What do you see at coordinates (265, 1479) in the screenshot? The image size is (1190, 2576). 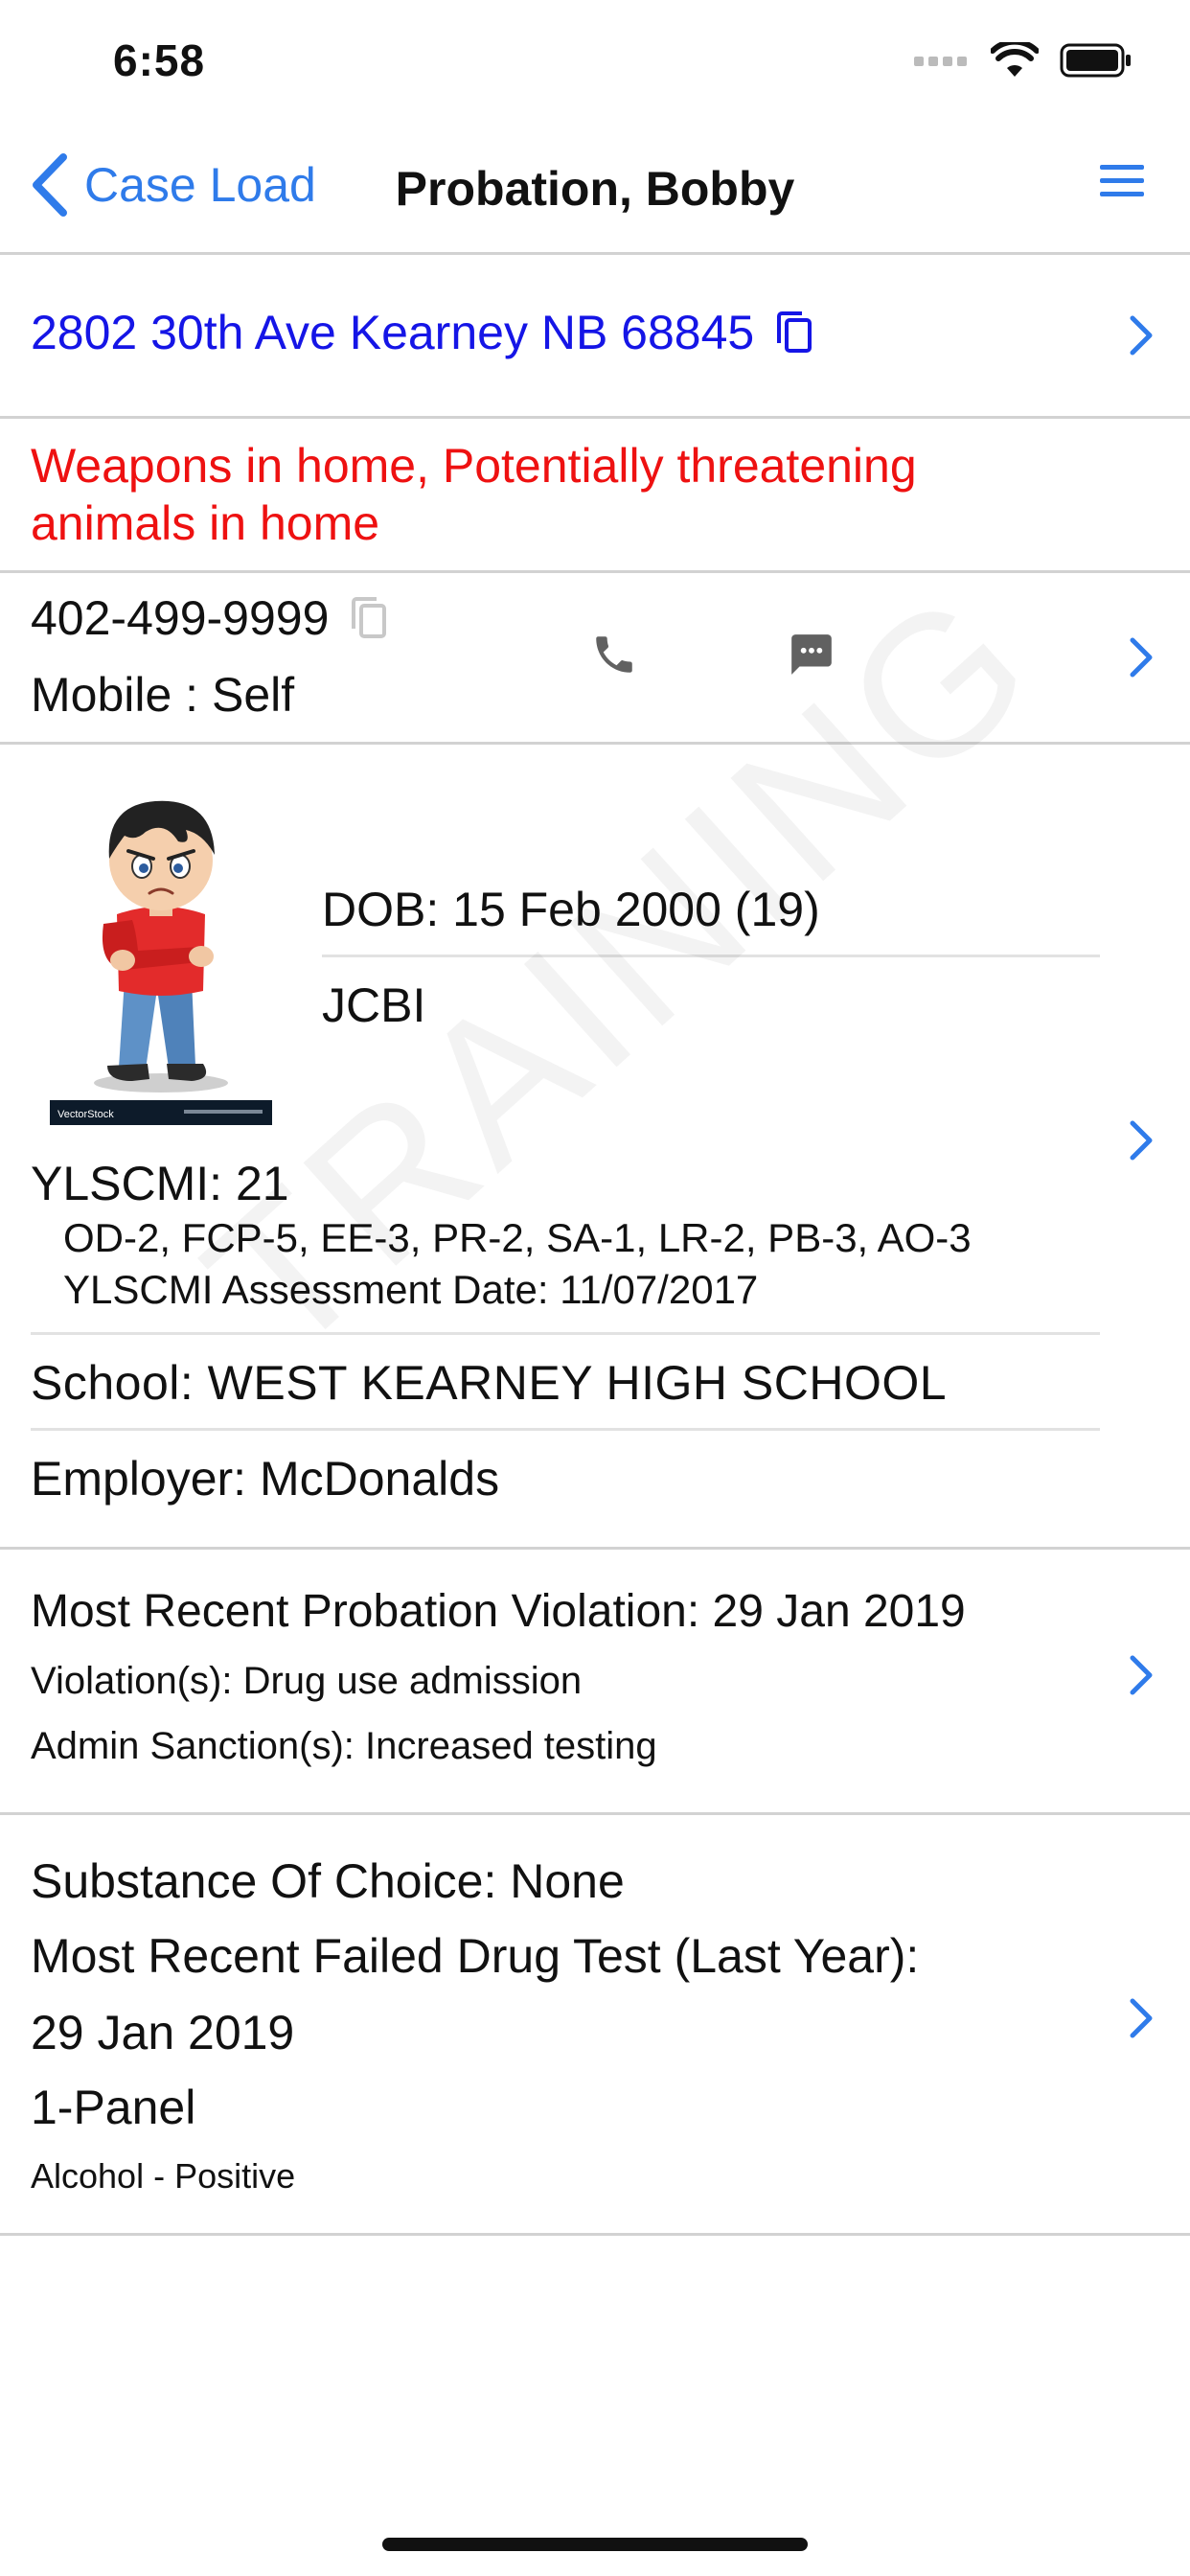 I see `employer: Employer: McDonalds` at bounding box center [265, 1479].